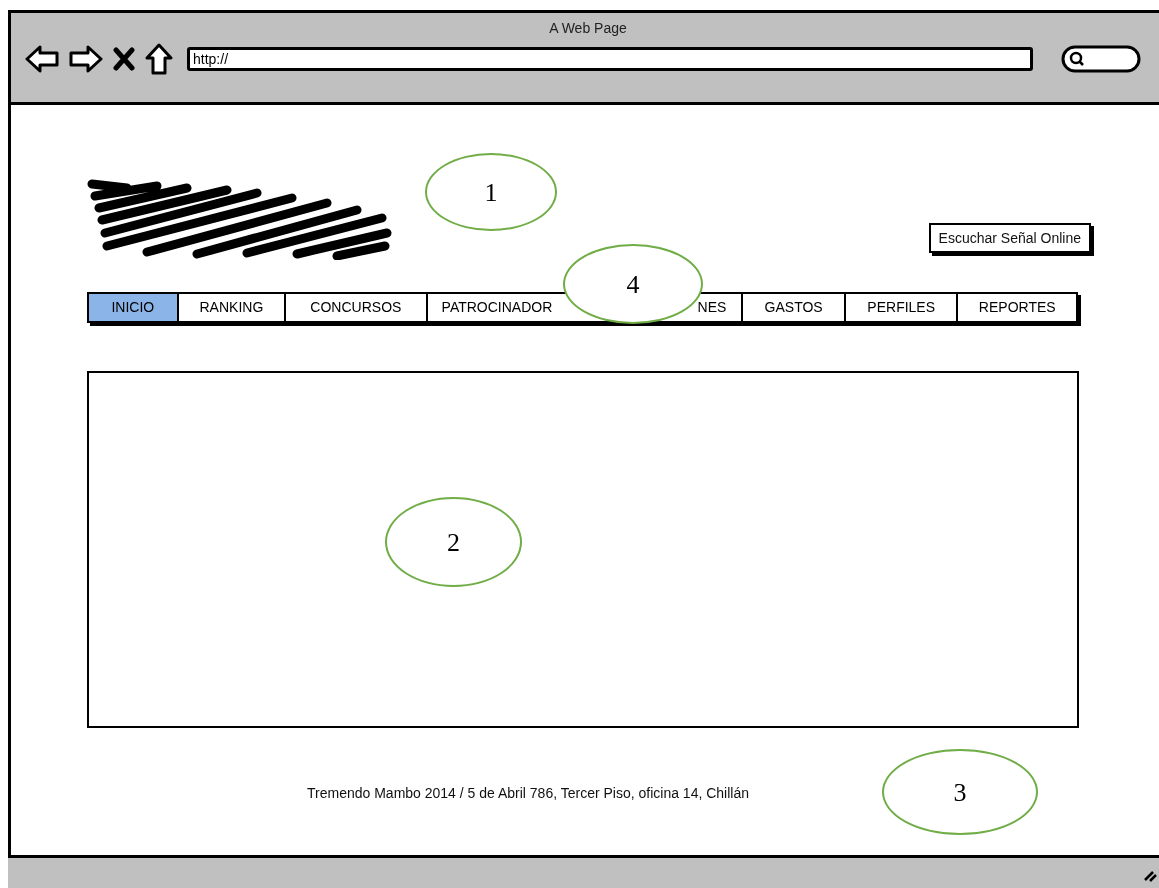 This screenshot has height=888, width=1159. I want to click on listen-online-button: Escuchar Señal Online, so click(1009, 238).